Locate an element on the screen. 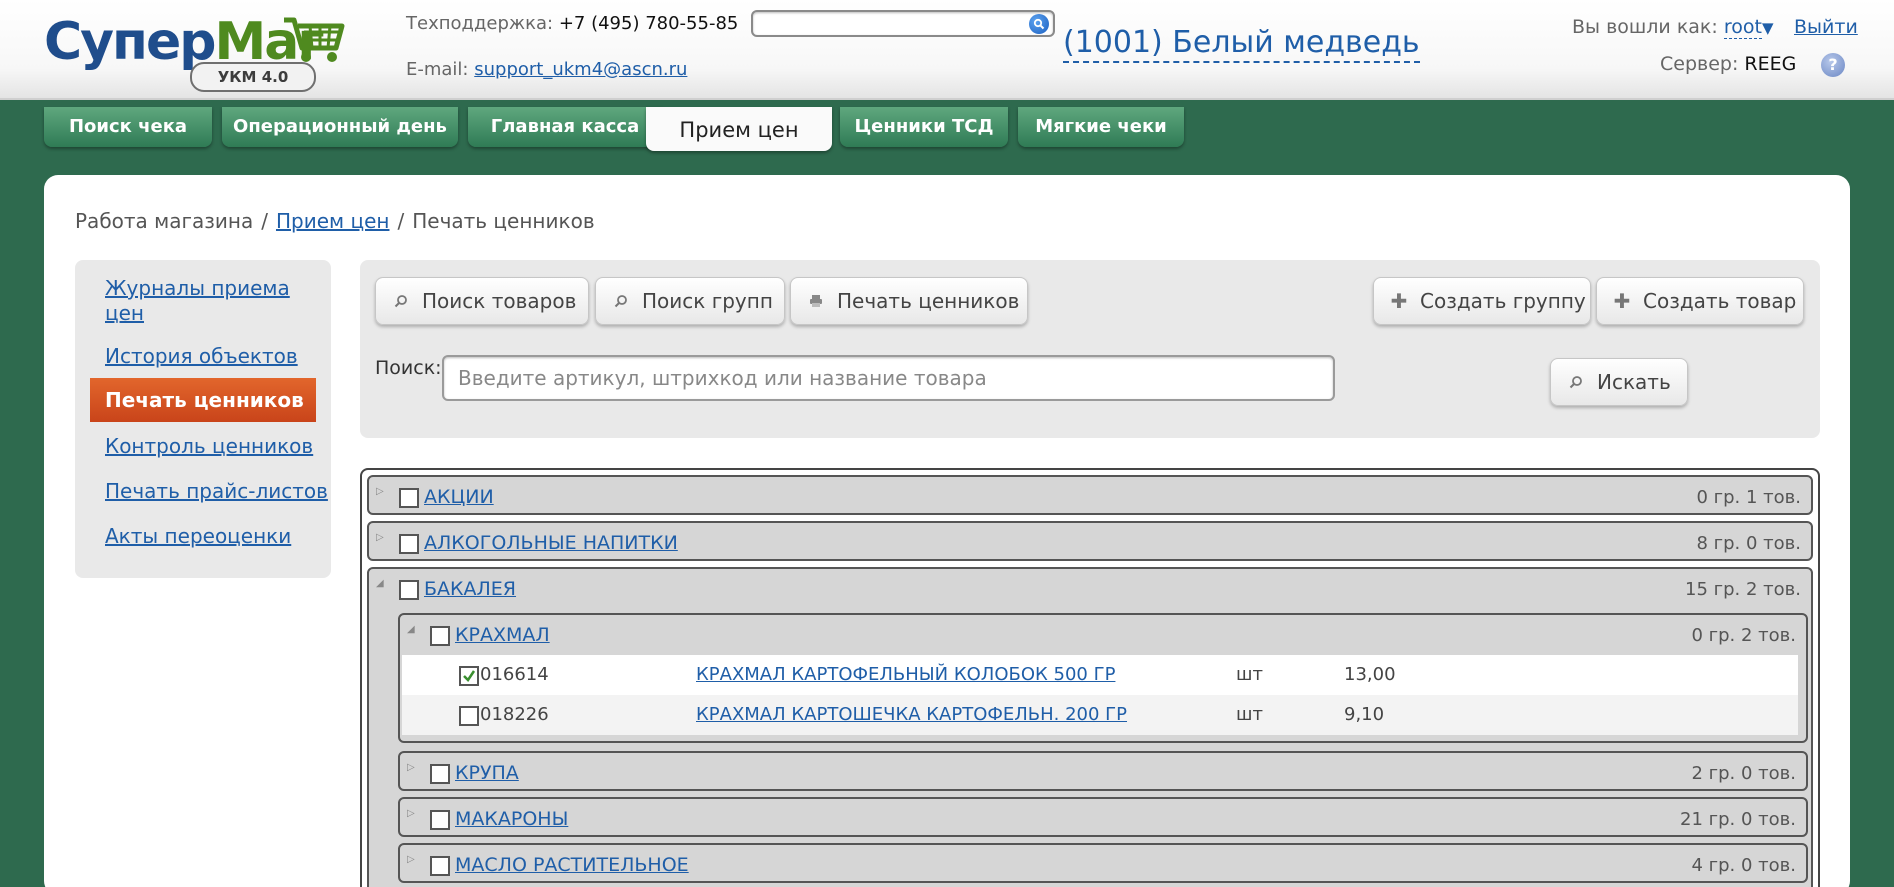  tree-subgroup: ▷ КРУПА 2 гр. 0 тов. is located at coordinates (1103, 771).